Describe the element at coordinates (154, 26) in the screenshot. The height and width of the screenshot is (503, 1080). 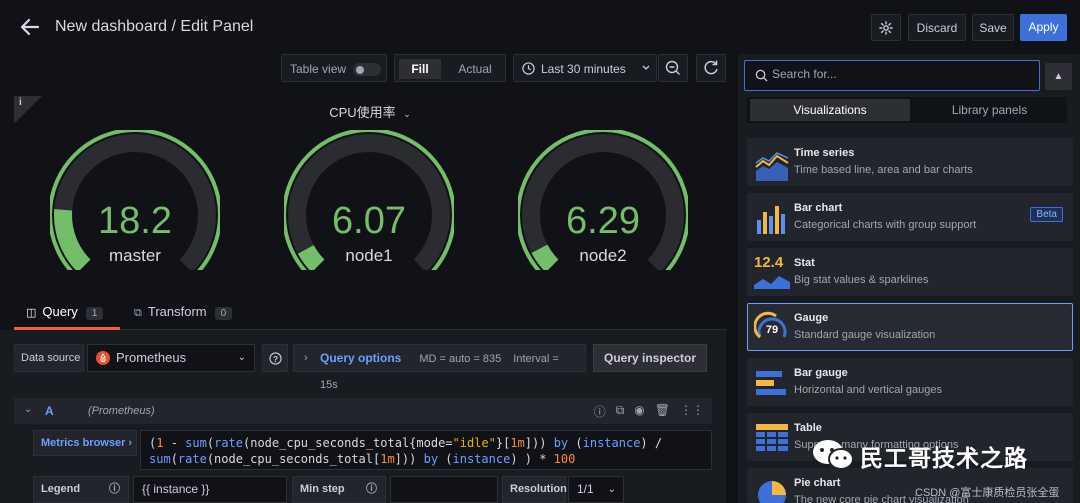
I see `page-title: New dashboard / Edit Panel` at that location.